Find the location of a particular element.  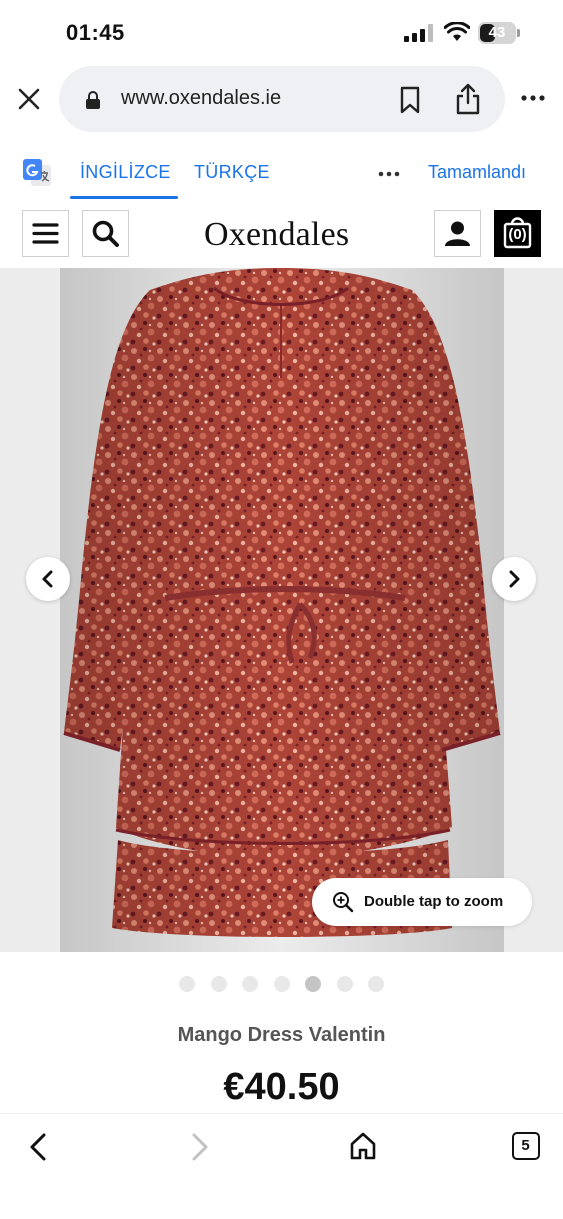

battery-icon: 43 is located at coordinates (499, 33).